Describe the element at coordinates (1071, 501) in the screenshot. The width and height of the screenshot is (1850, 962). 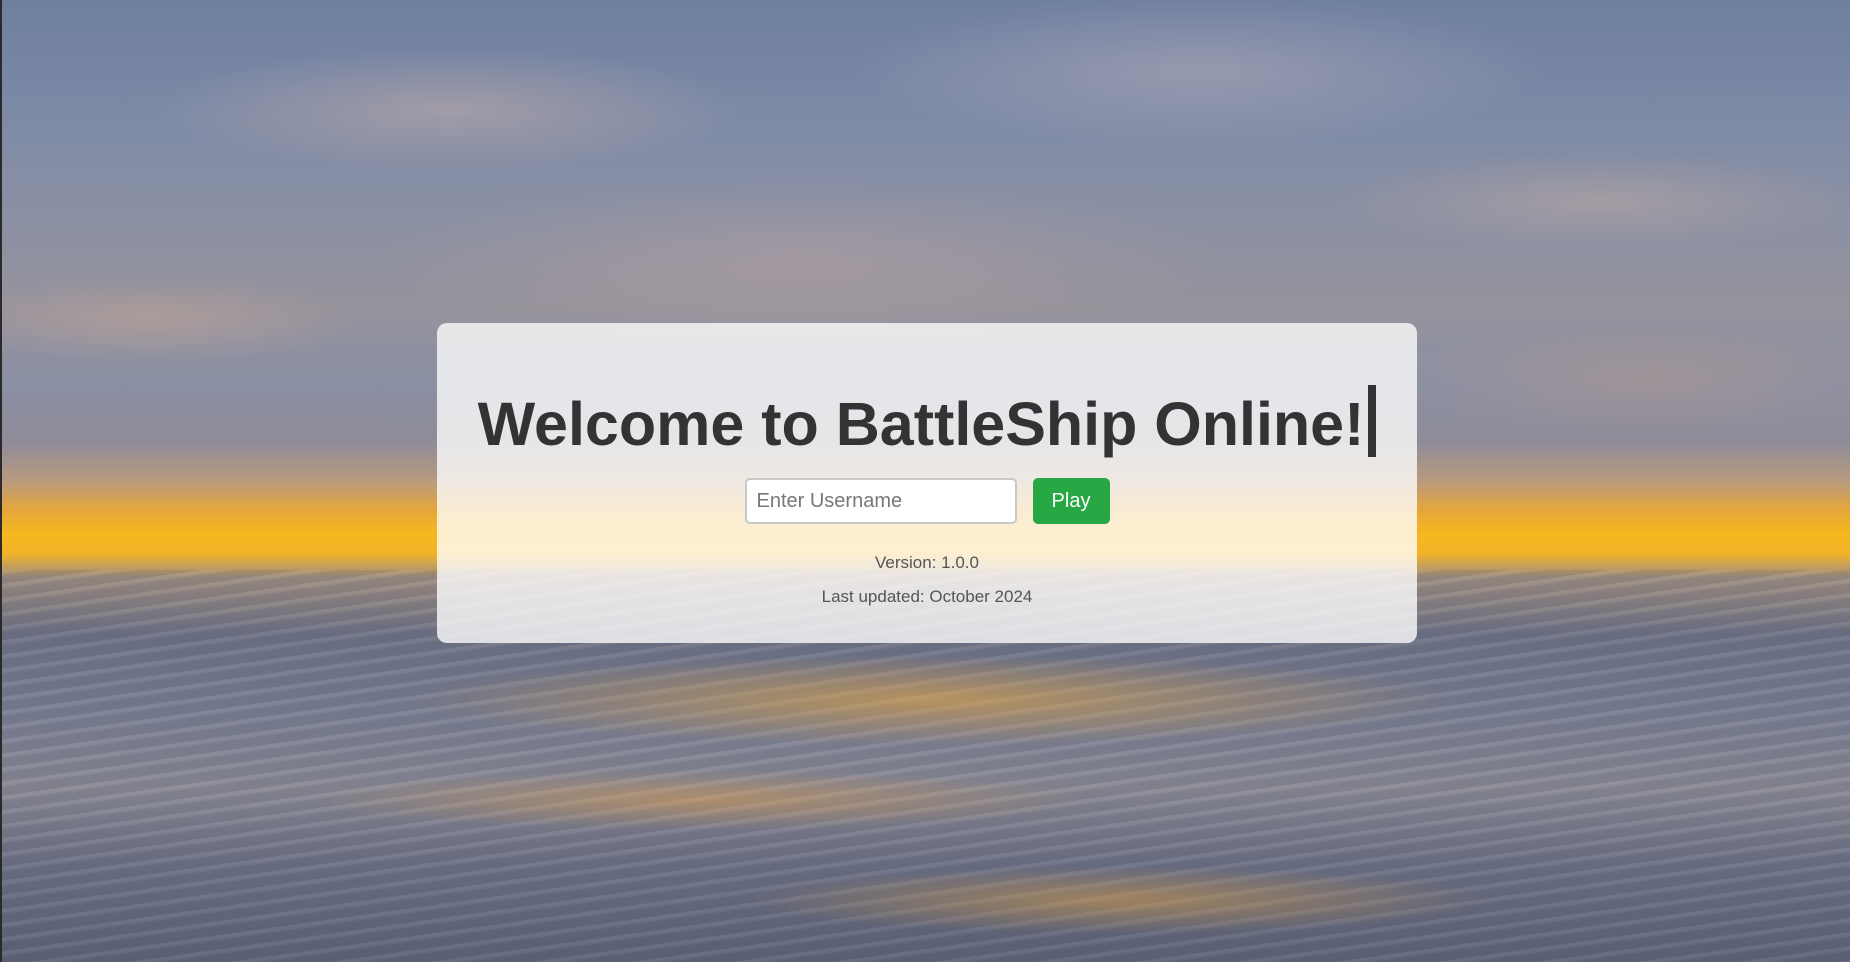
I see `play-button: Play` at that location.